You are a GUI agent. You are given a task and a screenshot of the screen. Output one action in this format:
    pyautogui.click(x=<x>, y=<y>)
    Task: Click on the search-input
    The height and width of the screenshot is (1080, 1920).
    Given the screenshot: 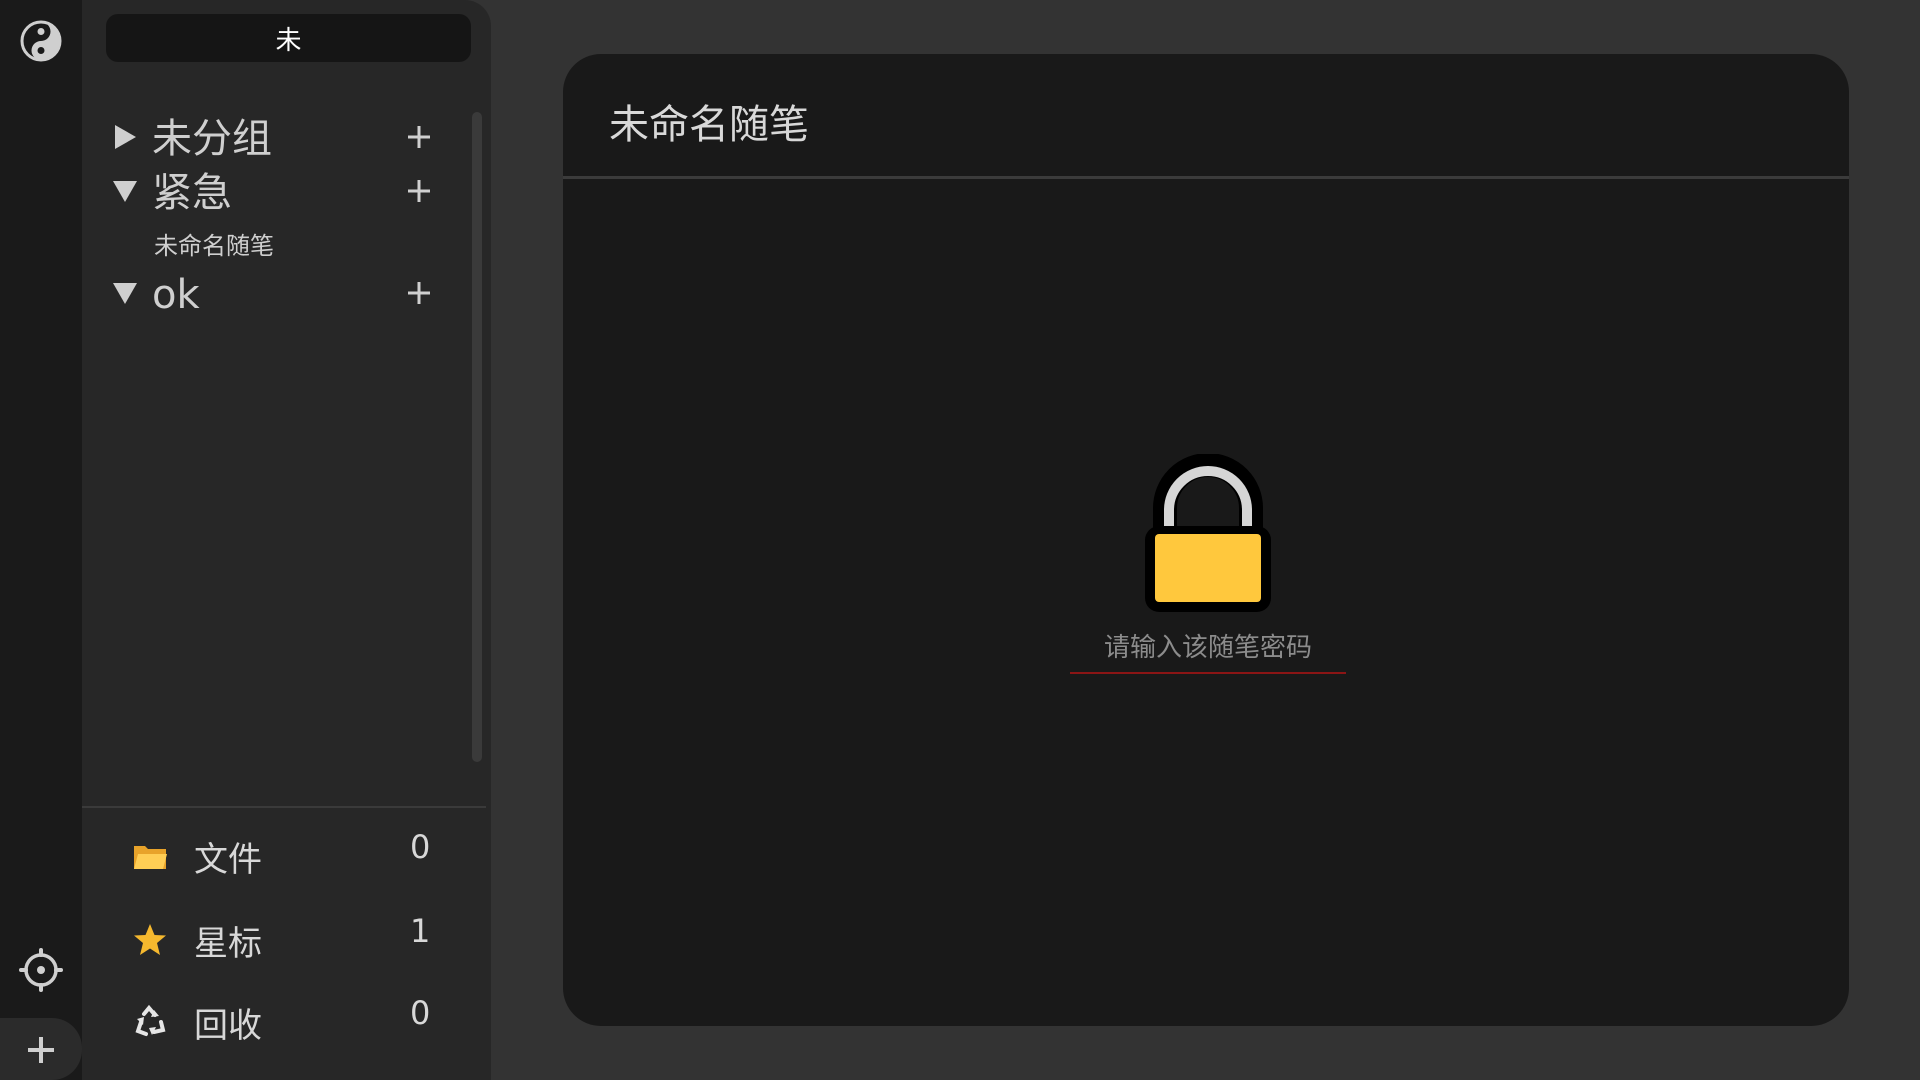 What is the action you would take?
    pyautogui.click(x=288, y=38)
    